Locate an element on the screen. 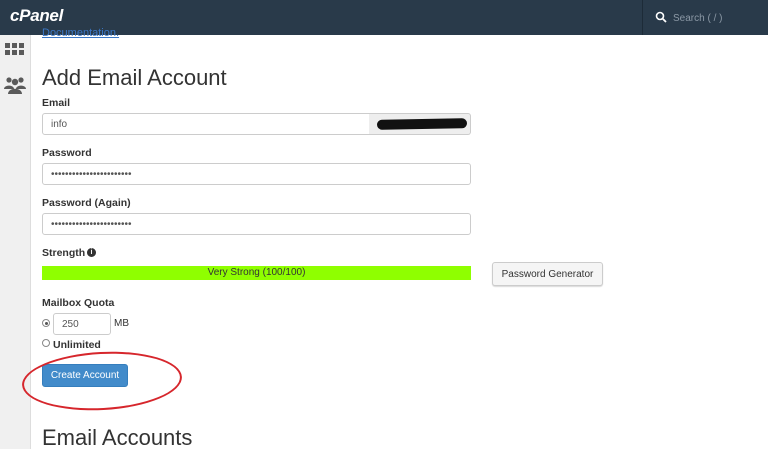  email-field is located at coordinates (206, 124).